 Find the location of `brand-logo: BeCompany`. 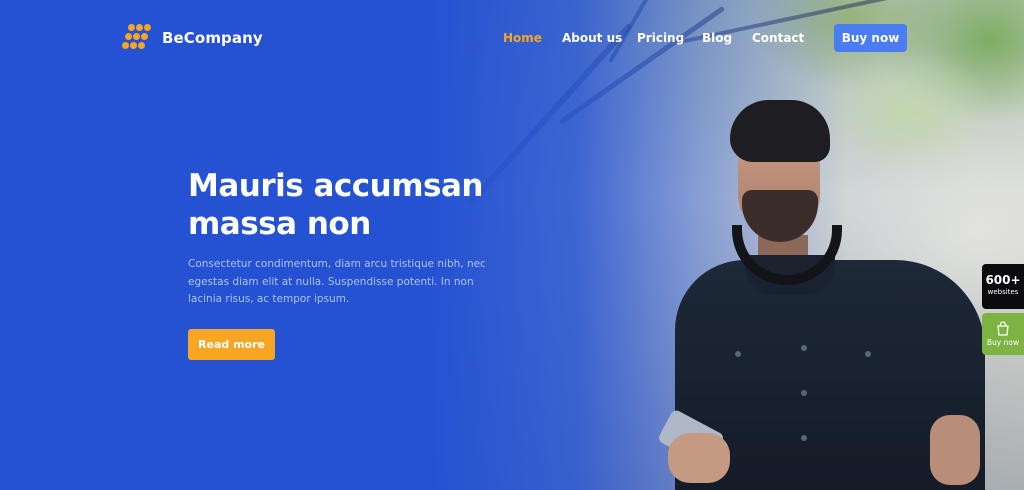

brand-logo: BeCompany is located at coordinates (192, 38).